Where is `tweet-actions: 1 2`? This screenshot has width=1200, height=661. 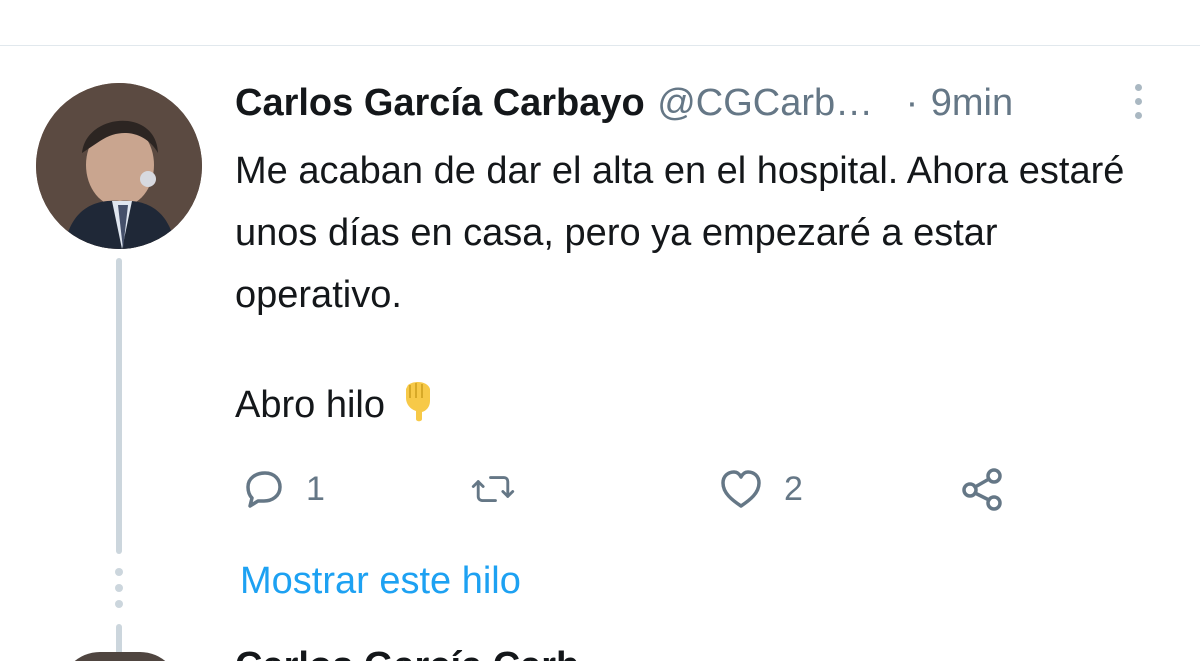
tweet-actions: 1 2 is located at coordinates (640, 491).